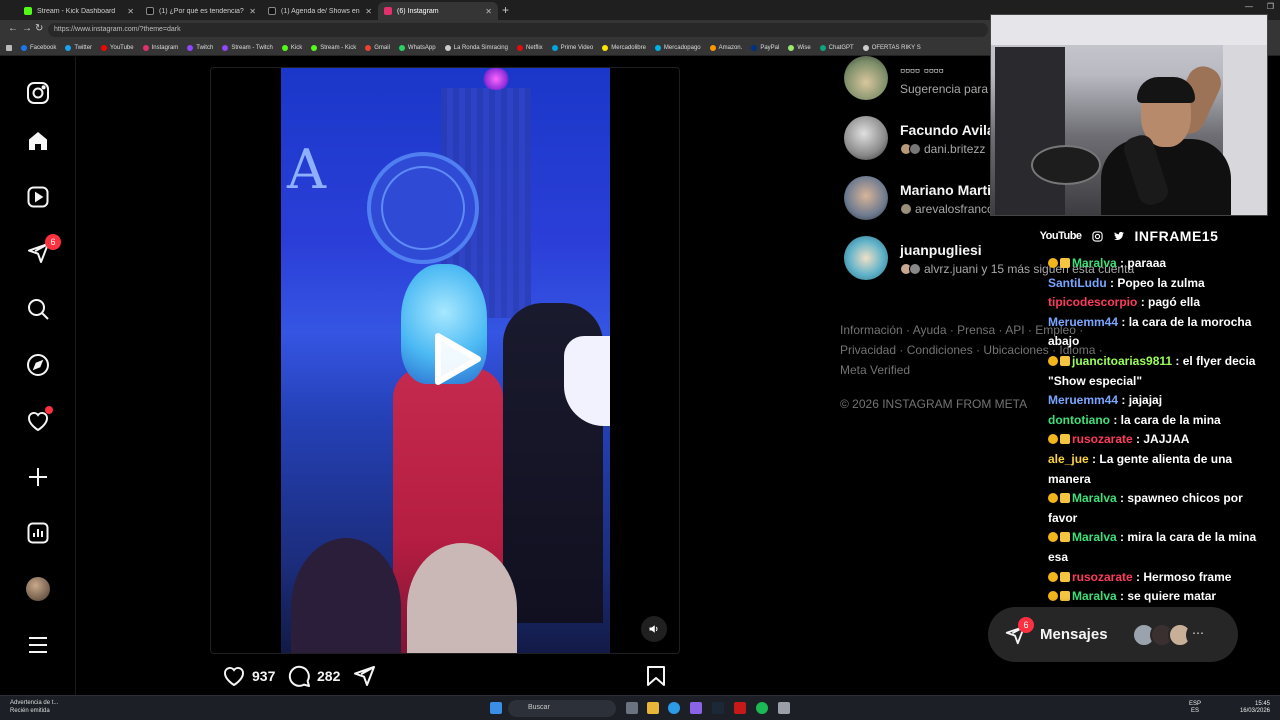 The height and width of the screenshot is (720, 1280). I want to click on tab-title: (1) ¿Por qué es tendencia? (@porq, so click(202, 11).